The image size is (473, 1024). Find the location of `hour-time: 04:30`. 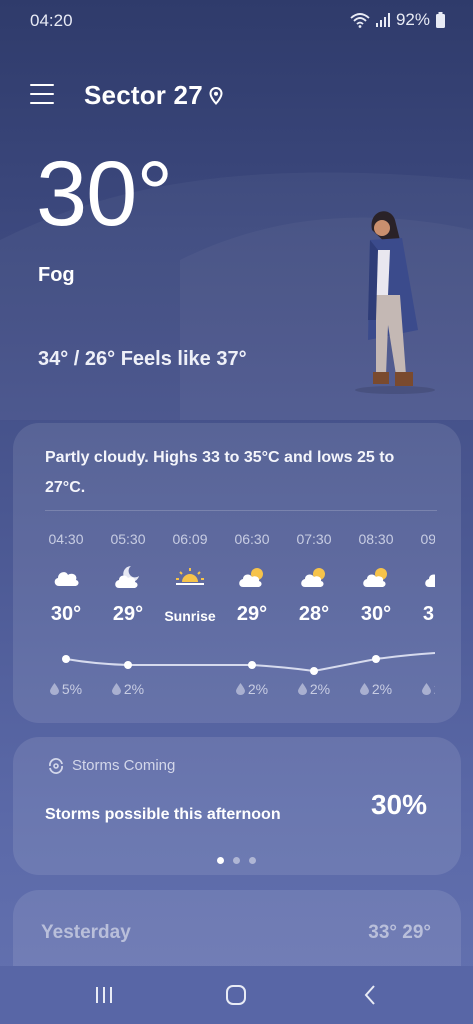

hour-time: 04:30 is located at coordinates (66, 539).